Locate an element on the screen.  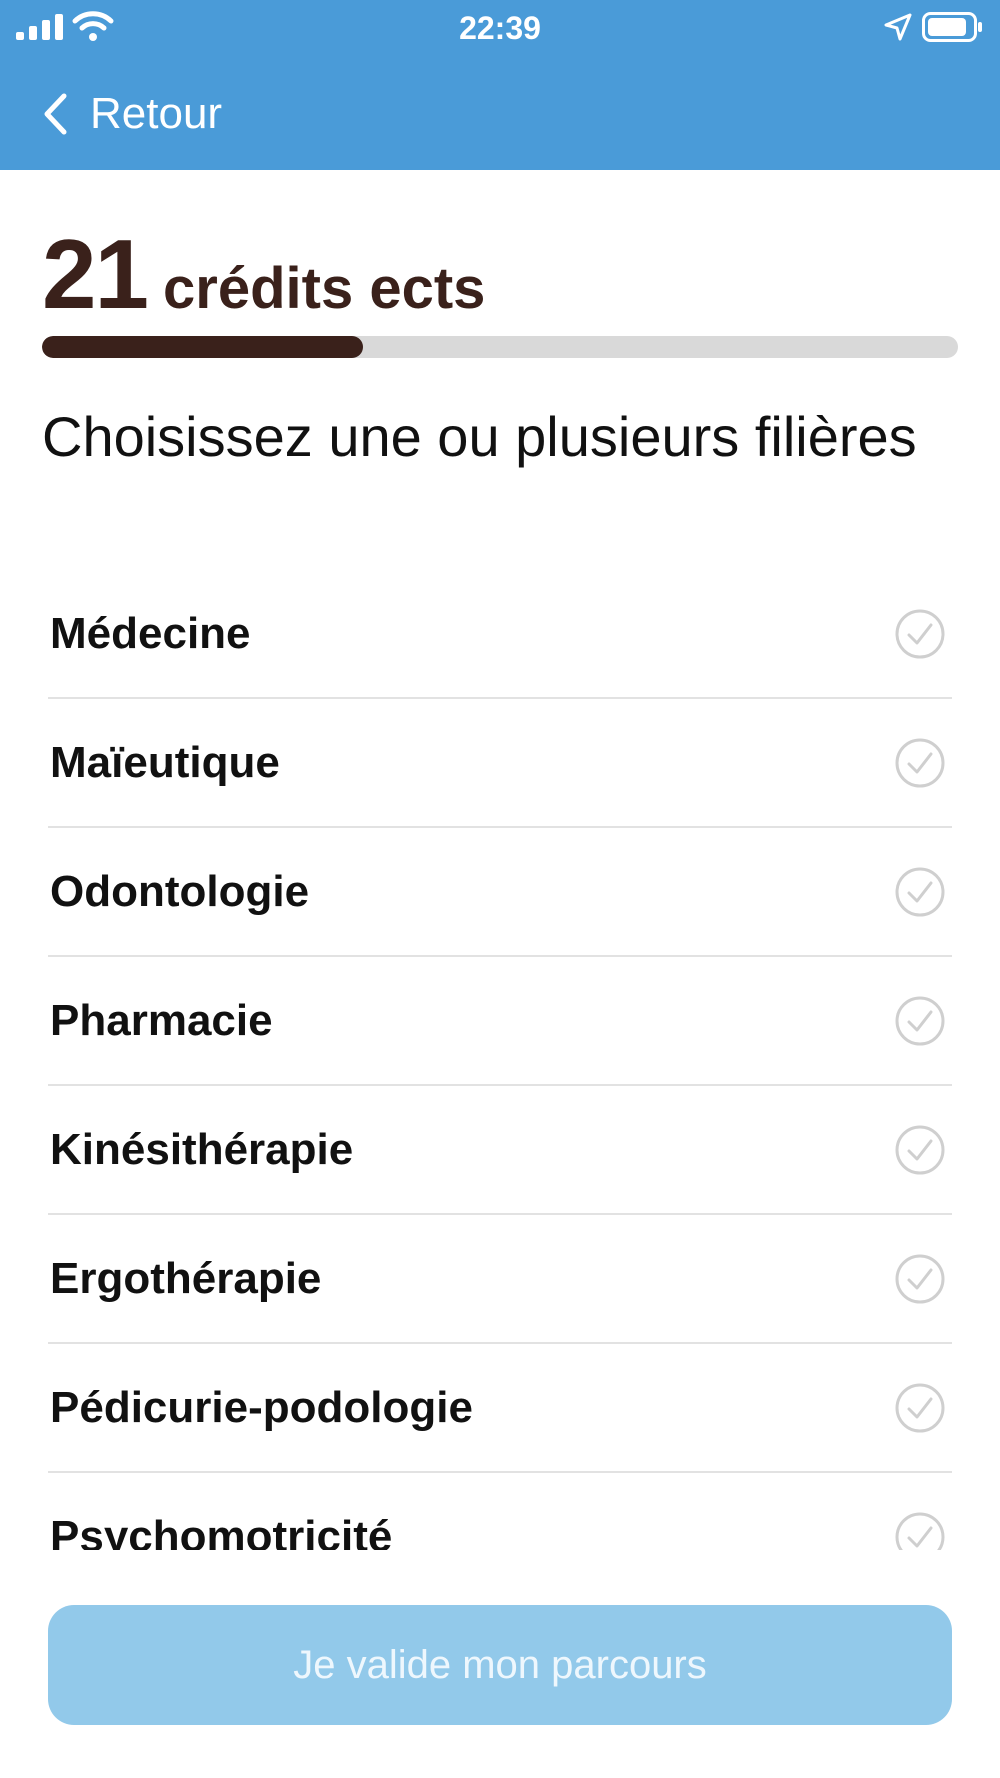
list-item-label: Maïeutique is located at coordinates (165, 762).